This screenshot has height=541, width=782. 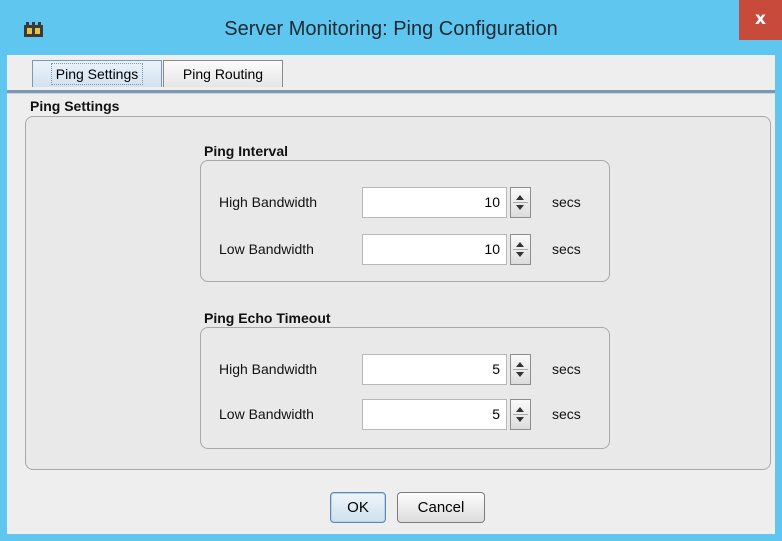 I want to click on interval-high-input: 10, so click(x=434, y=202).